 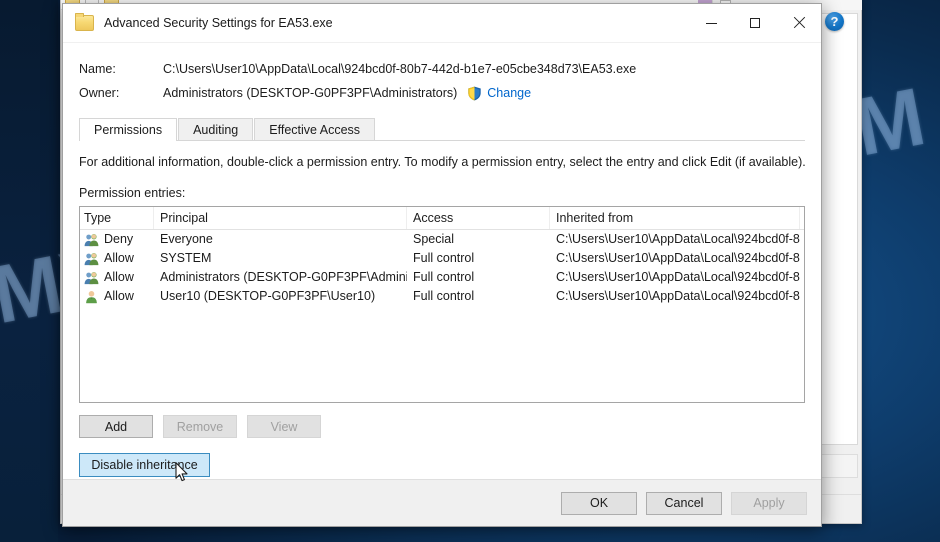 I want to click on close-icon, so click(x=799, y=23).